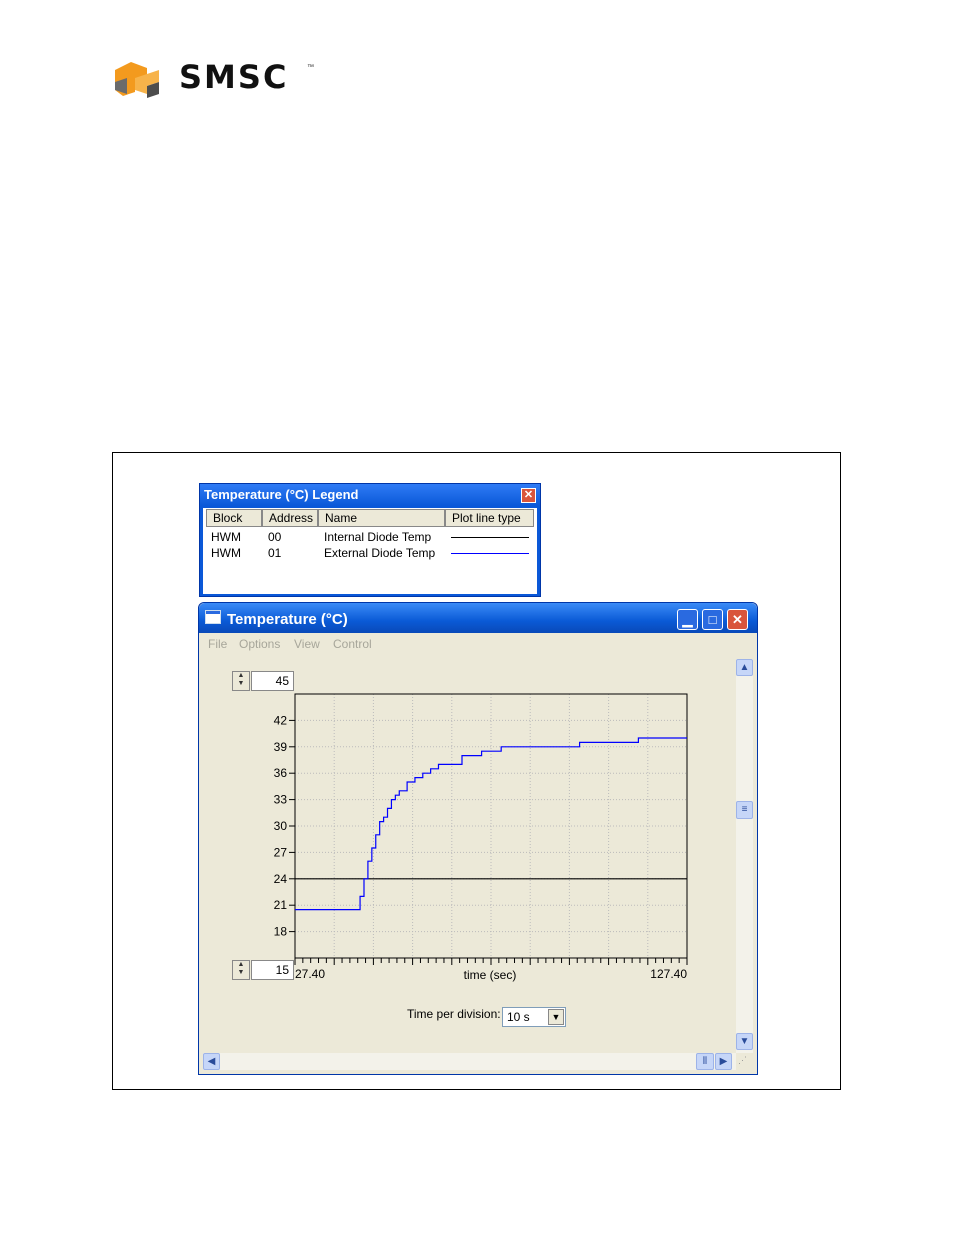 This screenshot has width=954, height=1235. I want to click on column-header-plot-line-type: Plot line type, so click(489, 518).